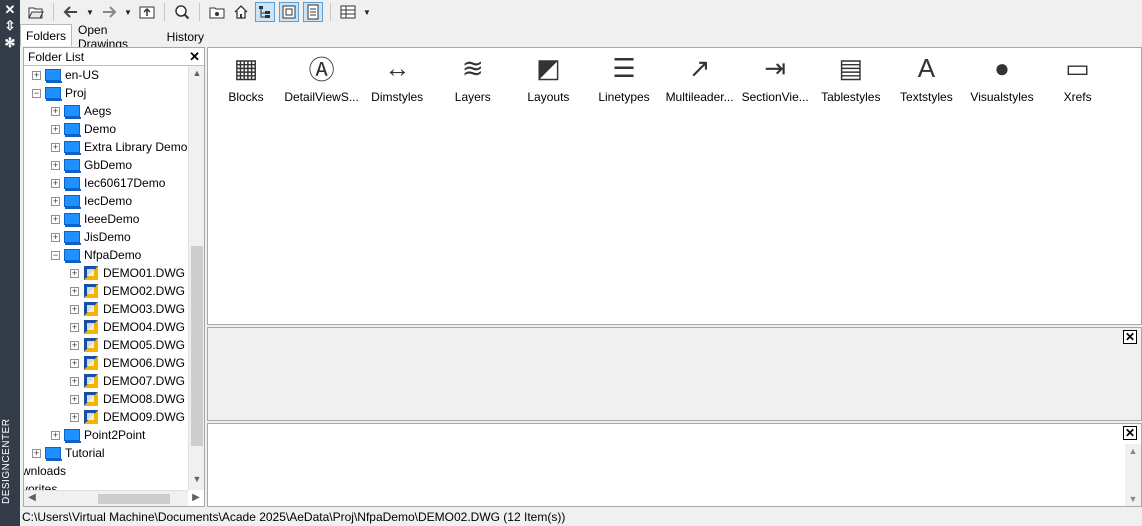 This screenshot has height=526, width=1142. Describe the element at coordinates (10, 26) in the screenshot. I see `auto-hide-icon: ⇳` at that location.